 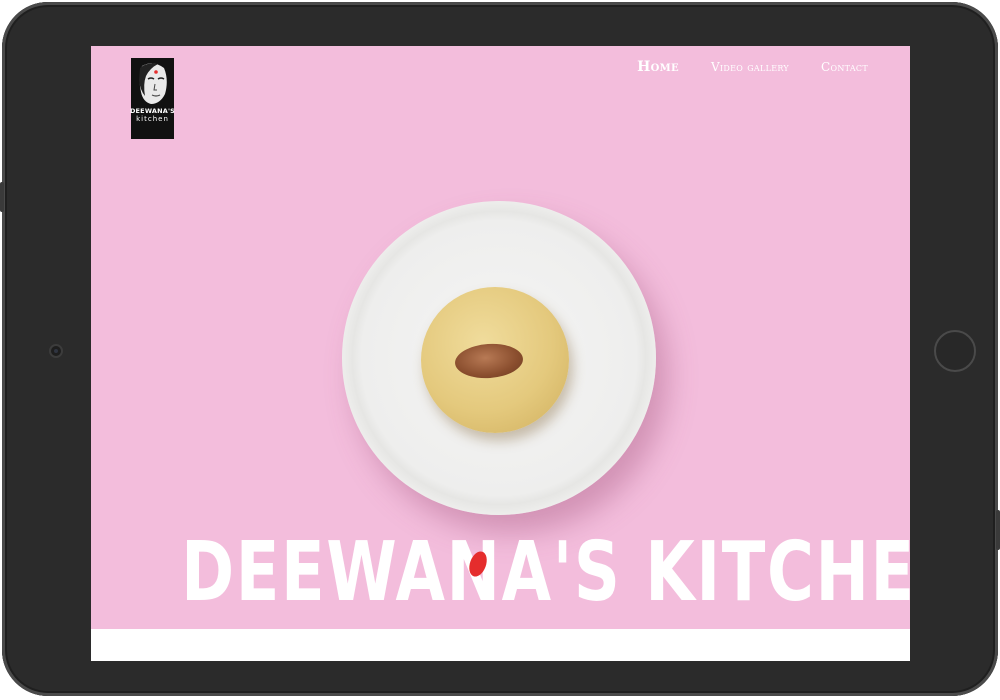 I want to click on nav-video-gallery: Video gallery, so click(x=750, y=67).